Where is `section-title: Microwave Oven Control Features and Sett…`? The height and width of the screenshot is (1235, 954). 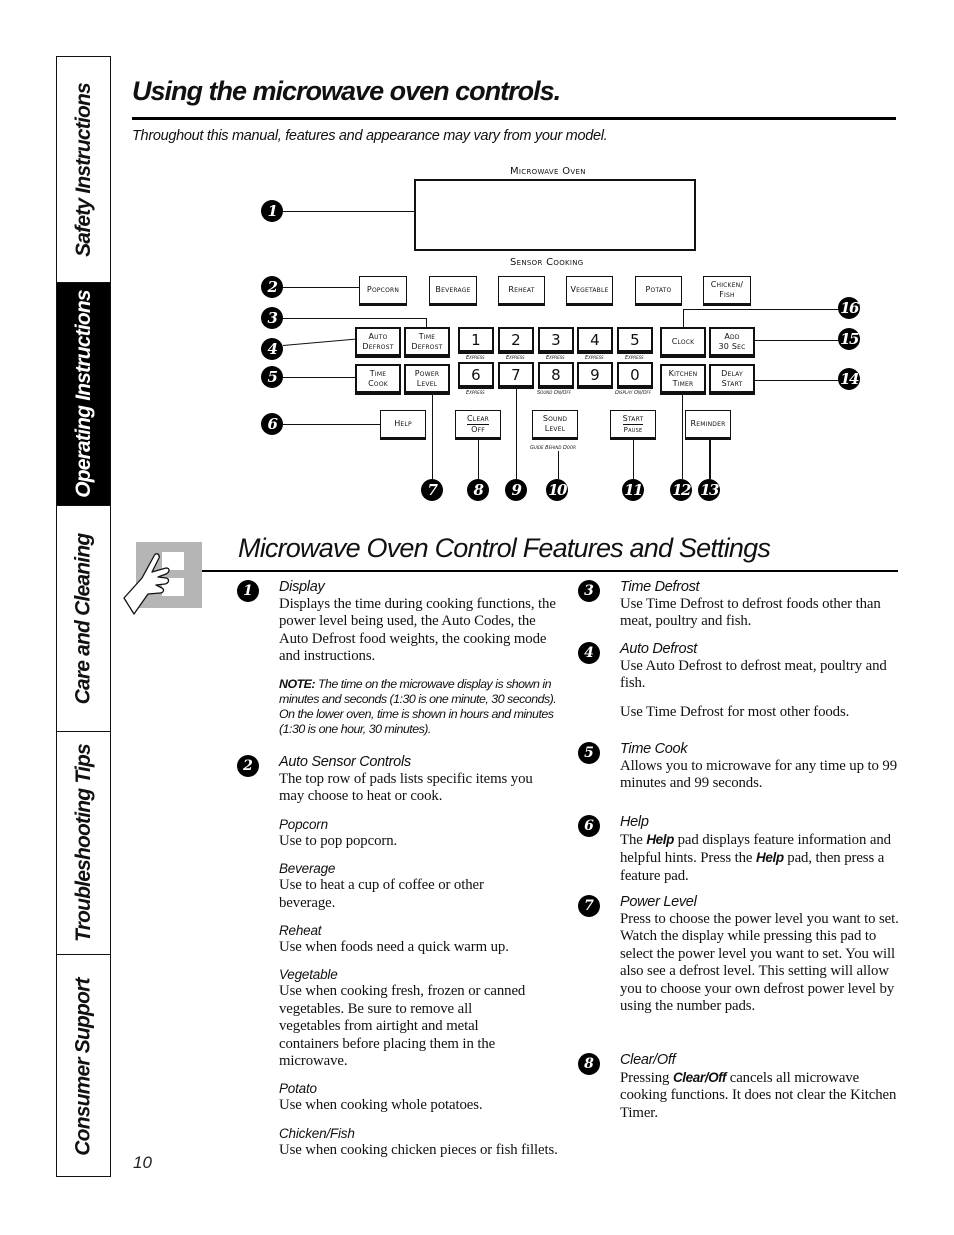 section-title: Microwave Oven Control Features and Sett… is located at coordinates (504, 548).